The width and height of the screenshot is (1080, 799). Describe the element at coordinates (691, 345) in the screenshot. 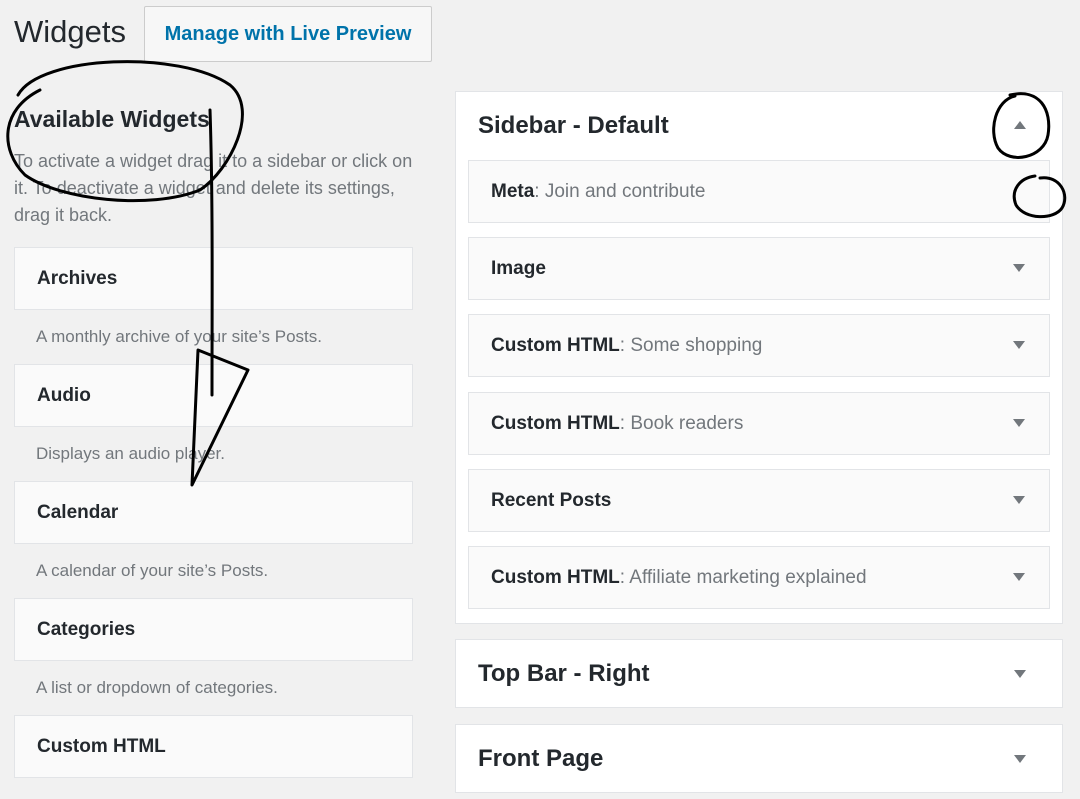

I see `widget-subtitle: : Some shopping` at that location.